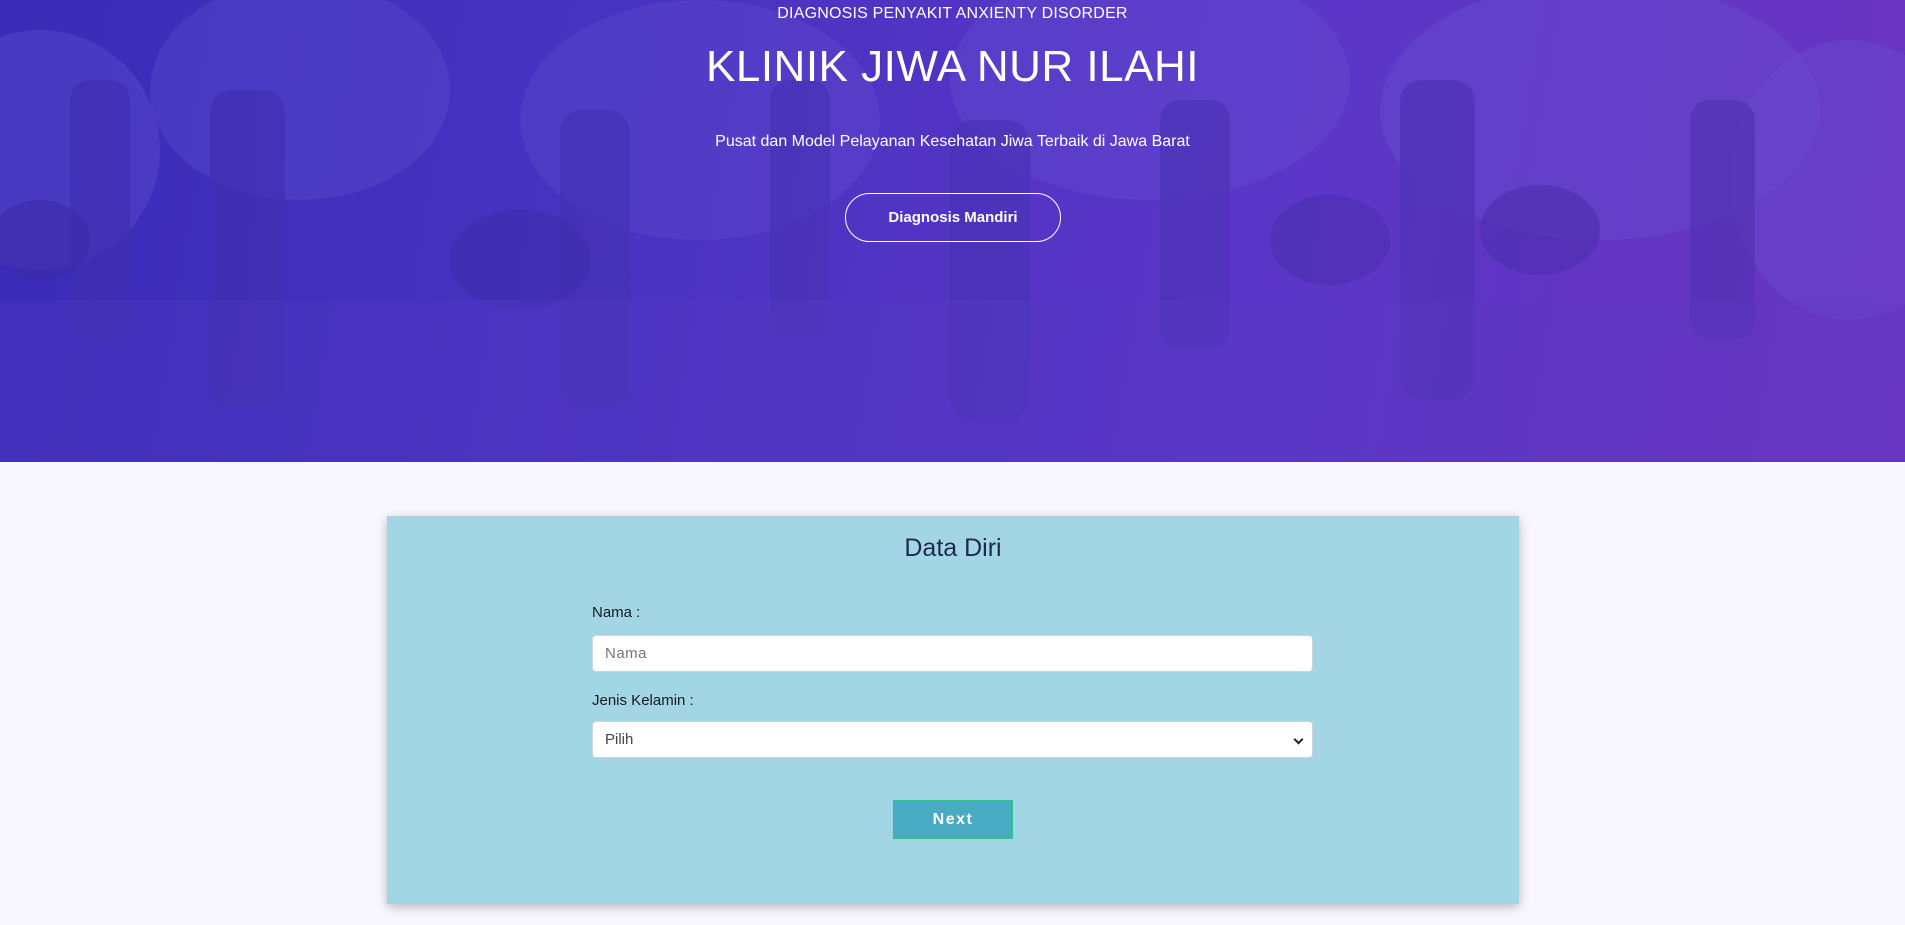 This screenshot has height=925, width=1905. Describe the element at coordinates (952, 66) in the screenshot. I see `hero-title: KLINIK JIWA NUR ILAHI` at that location.